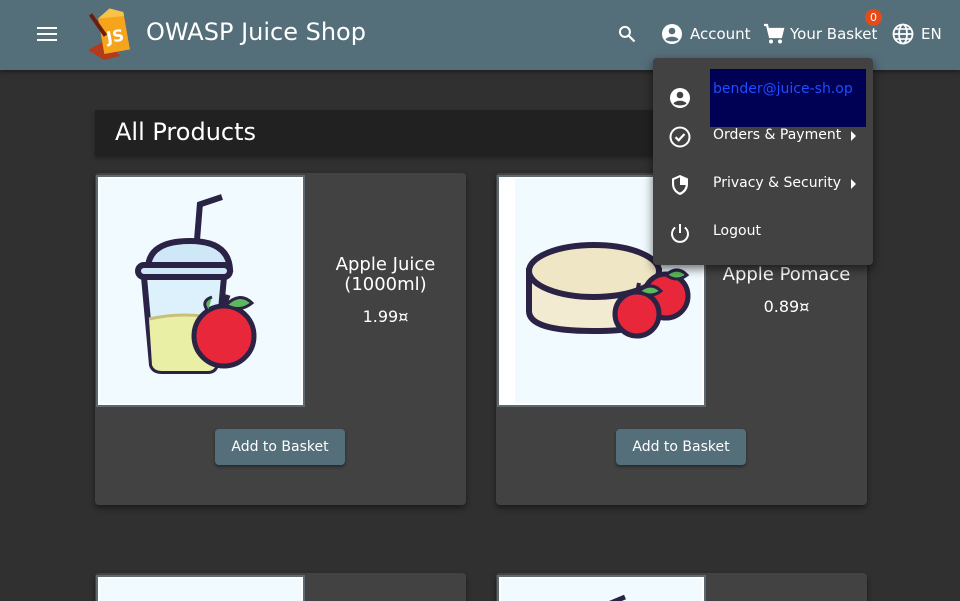 The height and width of the screenshot is (601, 960). What do you see at coordinates (834, 34) in the screenshot?
I see `basket-label: Your Basket` at bounding box center [834, 34].